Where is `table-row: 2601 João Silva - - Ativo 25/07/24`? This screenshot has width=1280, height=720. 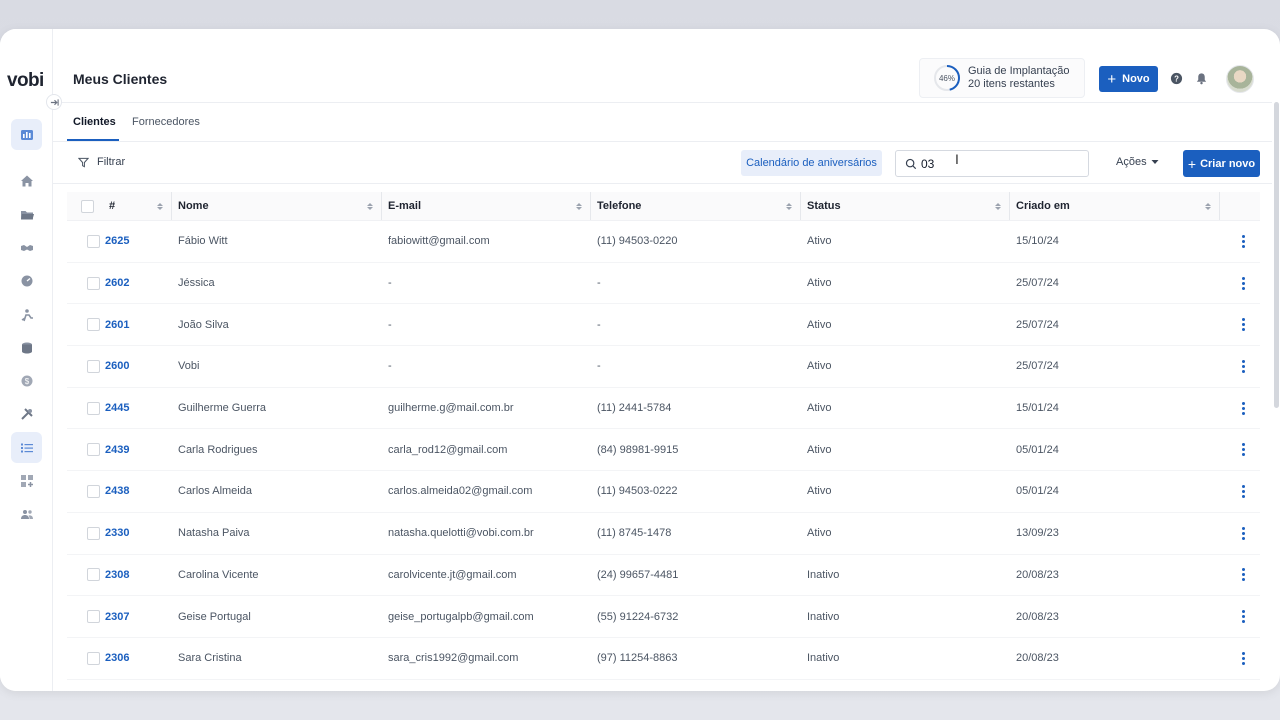 table-row: 2601 João Silva - - Ativo 25/07/24 is located at coordinates (663, 325).